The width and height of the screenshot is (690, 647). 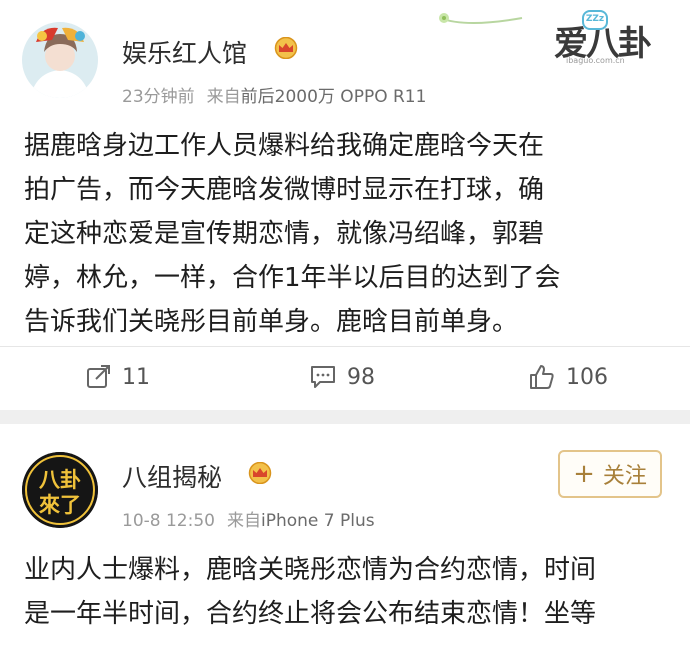 What do you see at coordinates (584, 474) in the screenshot?
I see `plus-icon: +` at bounding box center [584, 474].